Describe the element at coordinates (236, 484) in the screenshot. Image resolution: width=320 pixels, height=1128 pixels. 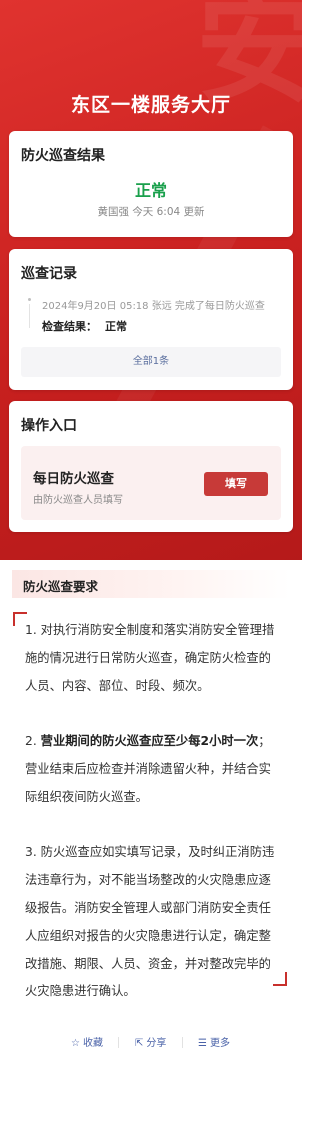
I see `fill-in-button: 填写` at that location.